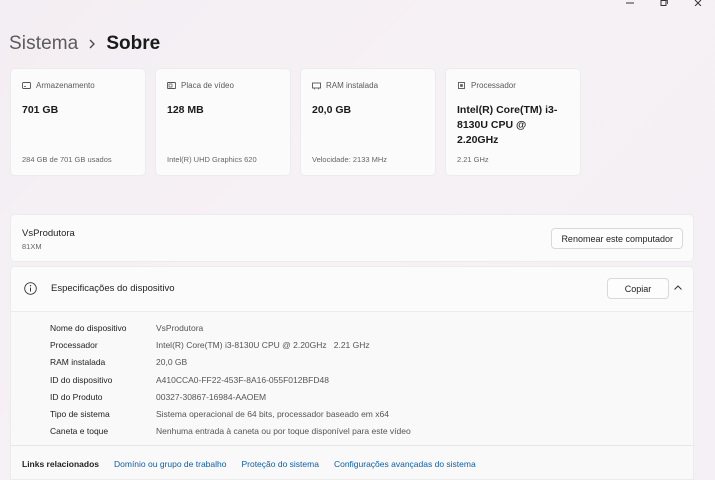 The width and height of the screenshot is (715, 480). I want to click on spec-label: Caneta e toque, so click(79, 431).